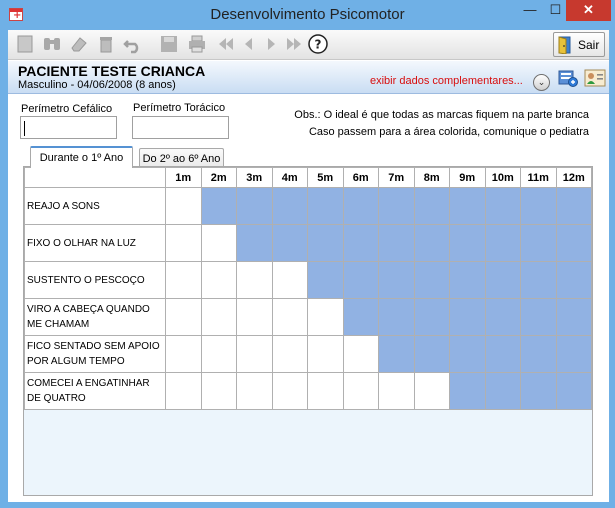 The height and width of the screenshot is (508, 615). What do you see at coordinates (133, 44) in the screenshot?
I see `undo-icon` at bounding box center [133, 44].